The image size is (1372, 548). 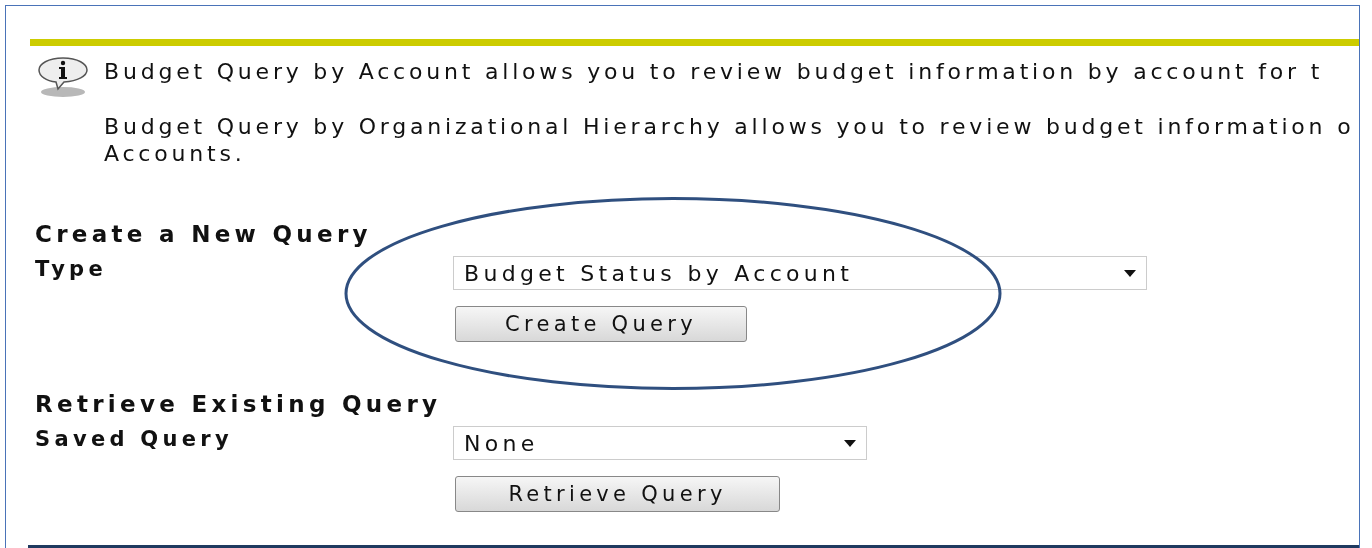 What do you see at coordinates (134, 439) in the screenshot?
I see `field-label: Saved Query` at bounding box center [134, 439].